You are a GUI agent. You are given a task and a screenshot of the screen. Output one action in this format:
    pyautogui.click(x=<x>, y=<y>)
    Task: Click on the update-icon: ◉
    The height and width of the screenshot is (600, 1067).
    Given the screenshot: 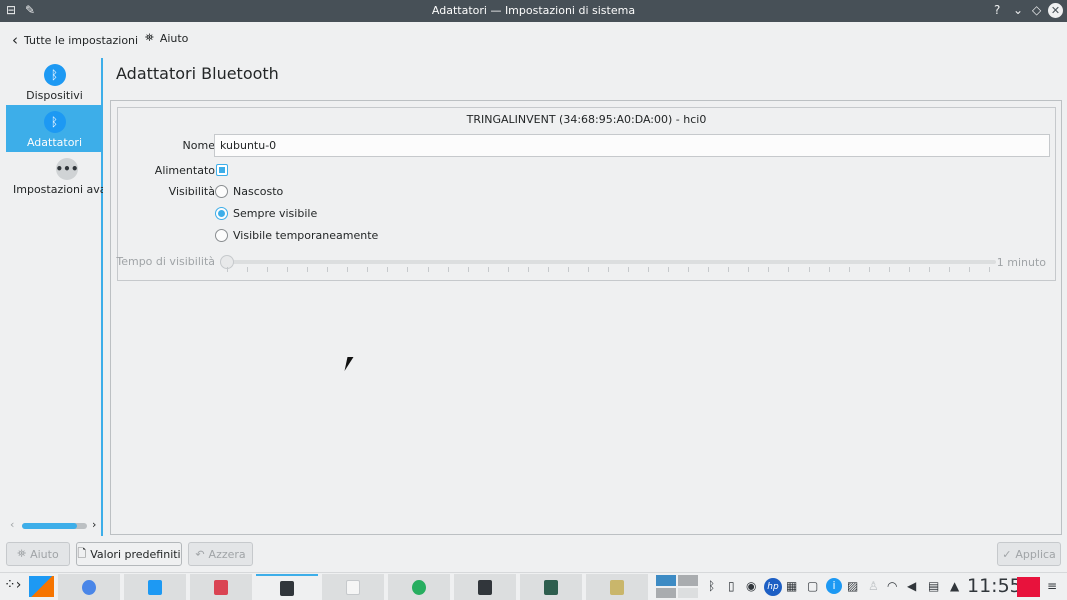 What is the action you would take?
    pyautogui.click(x=751, y=586)
    